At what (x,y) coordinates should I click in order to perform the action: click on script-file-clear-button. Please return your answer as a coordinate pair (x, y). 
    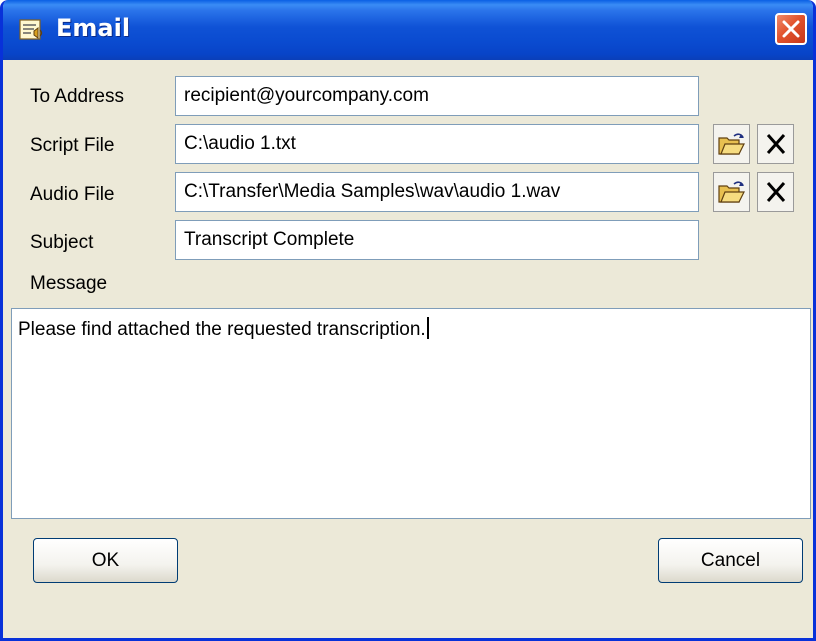
    Looking at the image, I should click on (775, 144).